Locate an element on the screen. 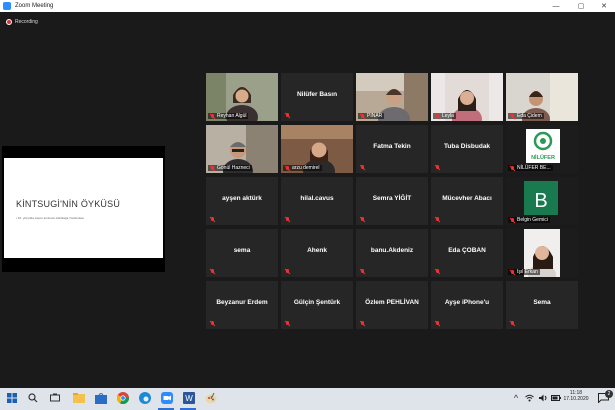 This screenshot has width=615, height=410. participant-tile: banu.Akdeniz is located at coordinates (392, 253).